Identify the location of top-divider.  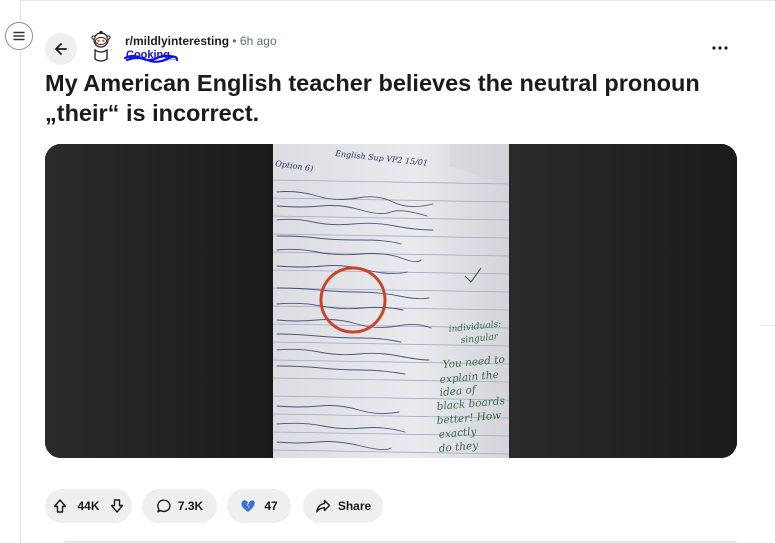
(397, 0).